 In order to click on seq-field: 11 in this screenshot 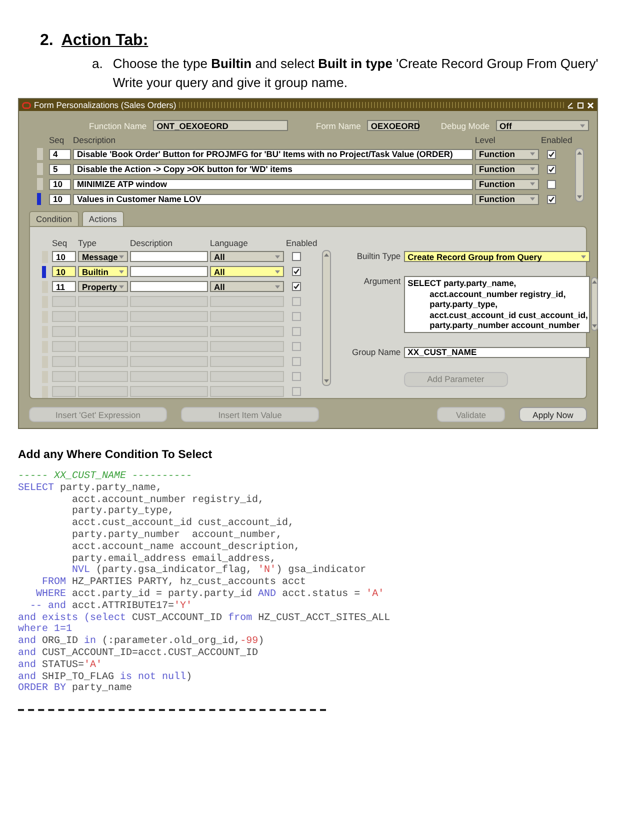, I will do `click(64, 286)`.